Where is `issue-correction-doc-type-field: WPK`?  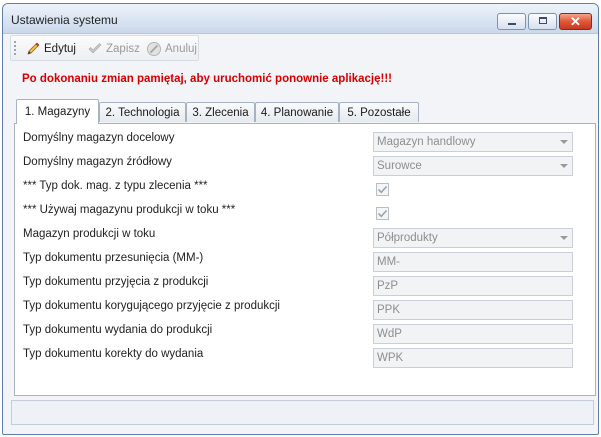 issue-correction-doc-type-field: WPK is located at coordinates (473, 358).